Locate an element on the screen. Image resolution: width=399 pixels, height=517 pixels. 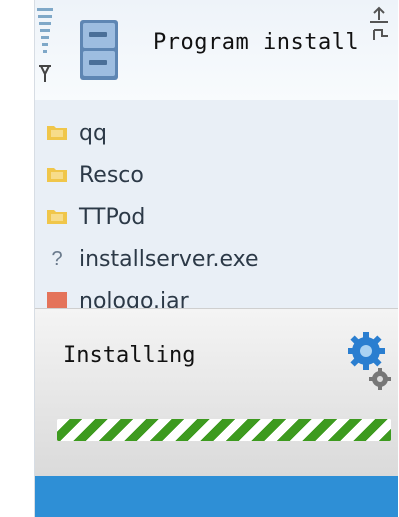
gears-icon is located at coordinates (369, 361).